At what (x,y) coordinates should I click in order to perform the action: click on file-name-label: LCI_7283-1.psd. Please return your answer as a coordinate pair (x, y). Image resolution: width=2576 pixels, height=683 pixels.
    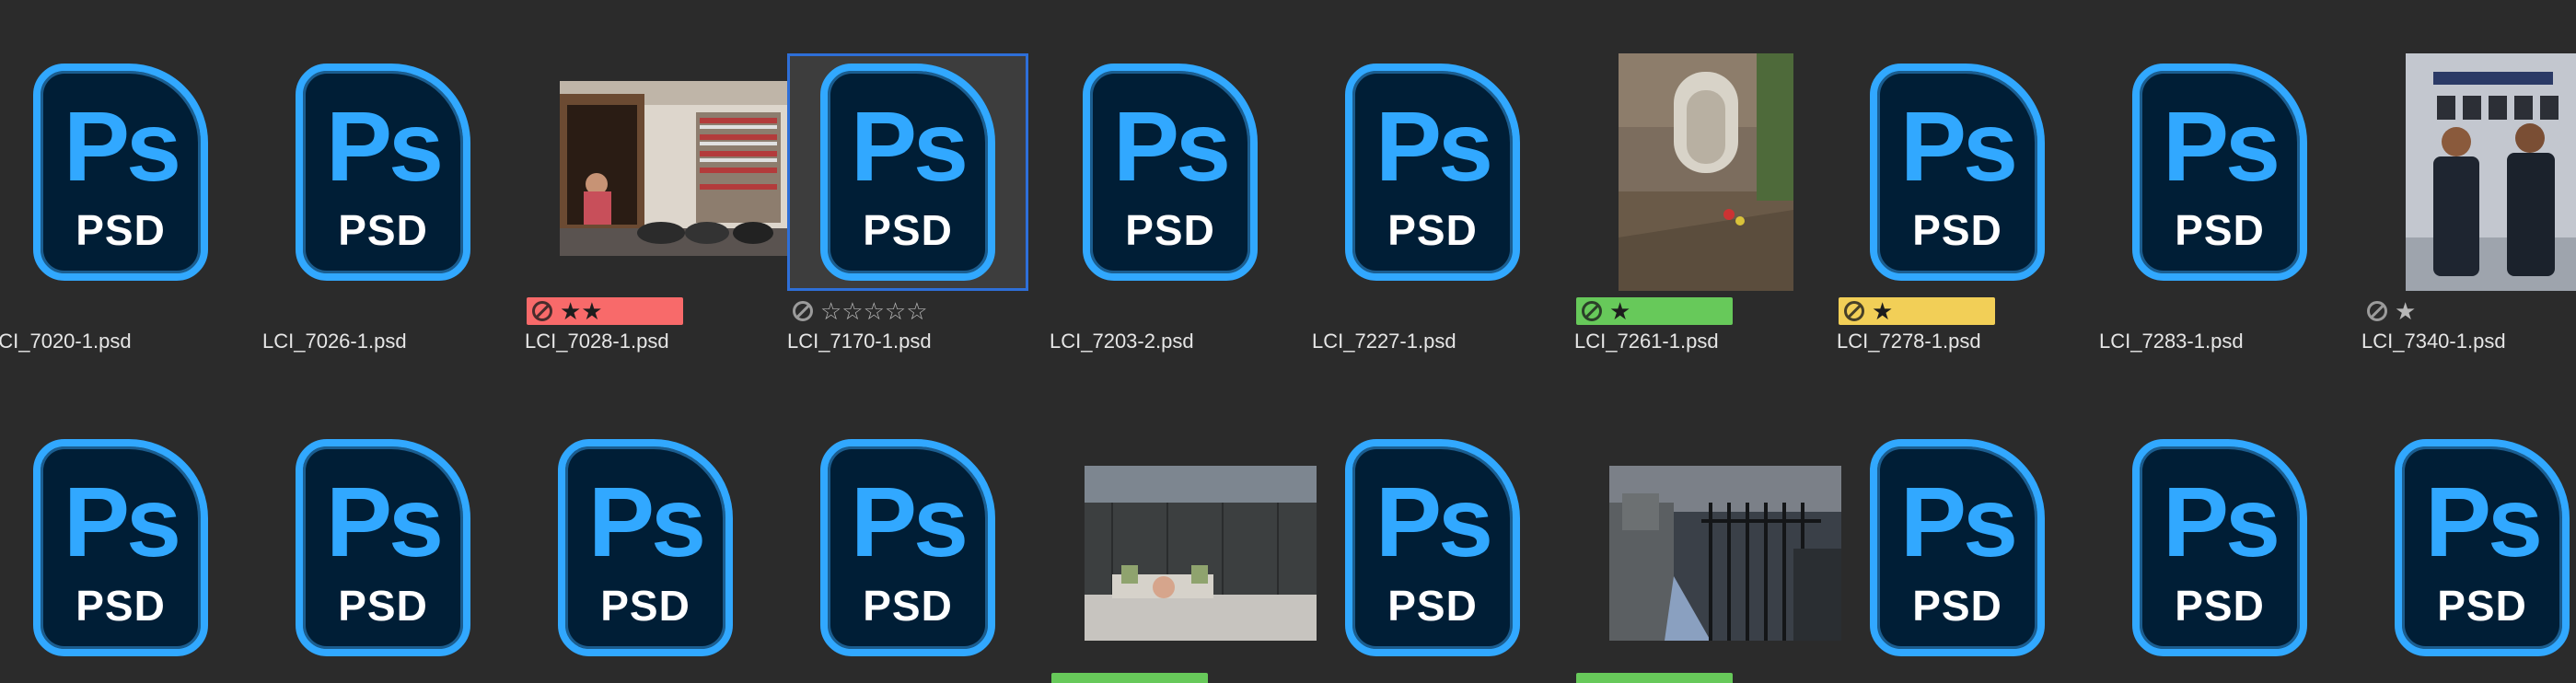
    Looking at the image, I should click on (2171, 341).